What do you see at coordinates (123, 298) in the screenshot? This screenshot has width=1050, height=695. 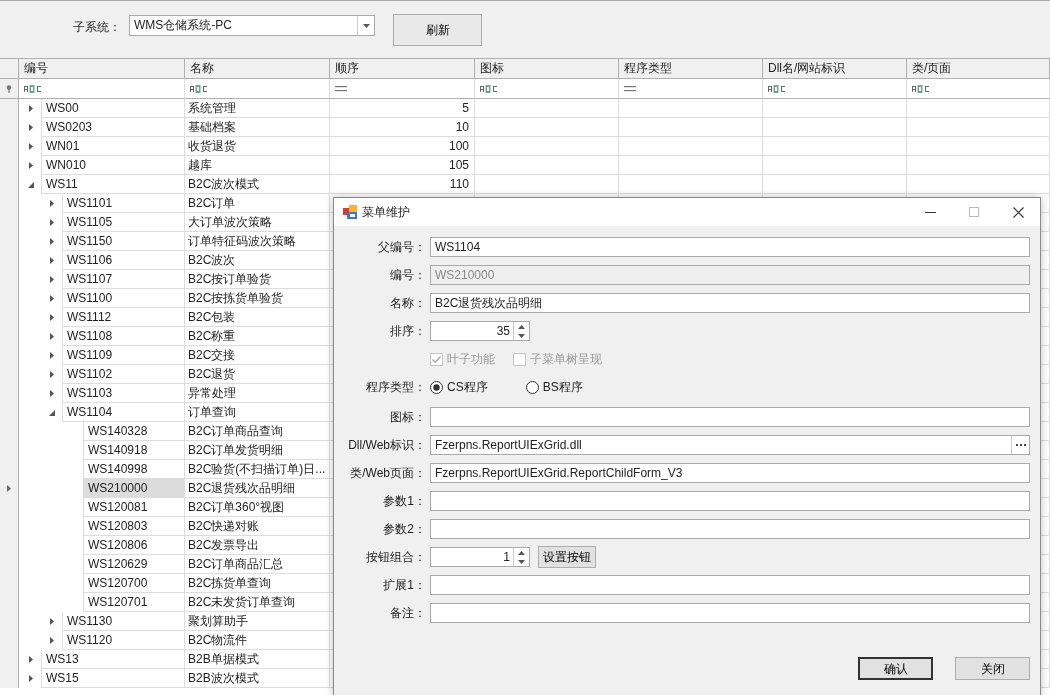 I see `tree-node: WS1100` at bounding box center [123, 298].